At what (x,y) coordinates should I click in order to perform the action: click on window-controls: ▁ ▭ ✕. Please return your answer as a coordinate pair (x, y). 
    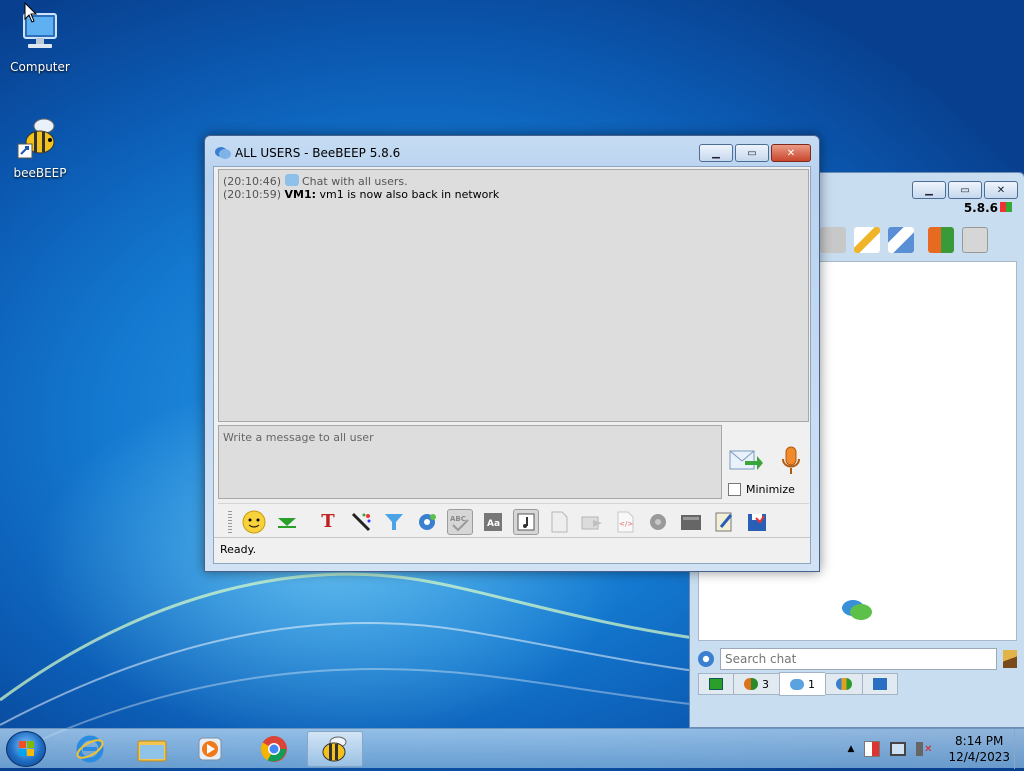
    Looking at the image, I should click on (755, 153).